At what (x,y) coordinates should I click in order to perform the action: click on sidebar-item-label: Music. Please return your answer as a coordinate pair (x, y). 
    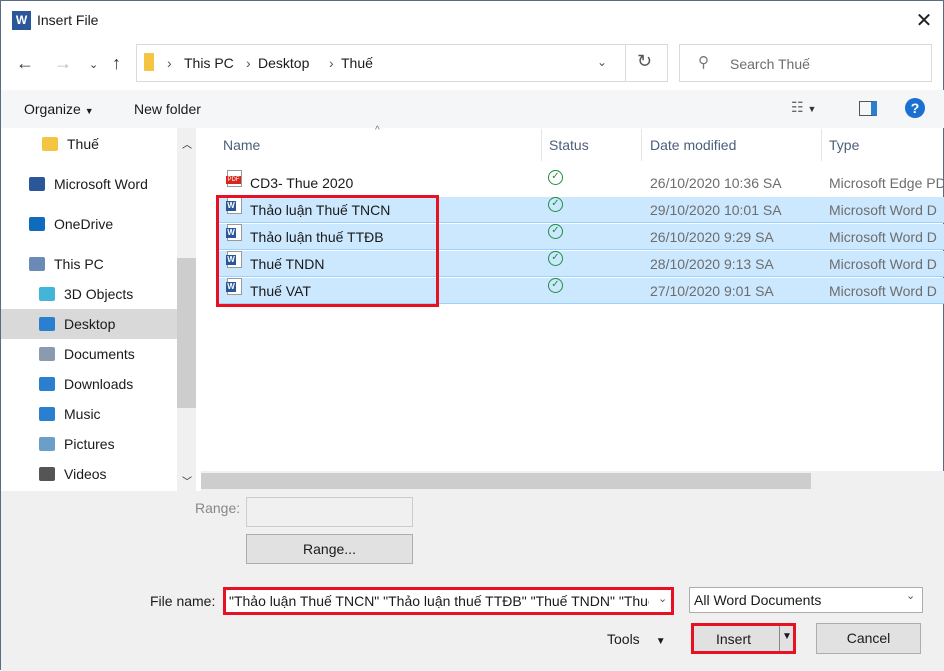
    Looking at the image, I should click on (82, 414).